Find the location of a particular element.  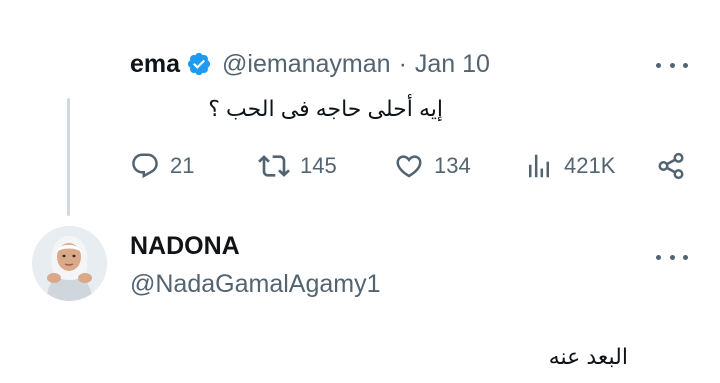

like-count: 134 is located at coordinates (452, 165).